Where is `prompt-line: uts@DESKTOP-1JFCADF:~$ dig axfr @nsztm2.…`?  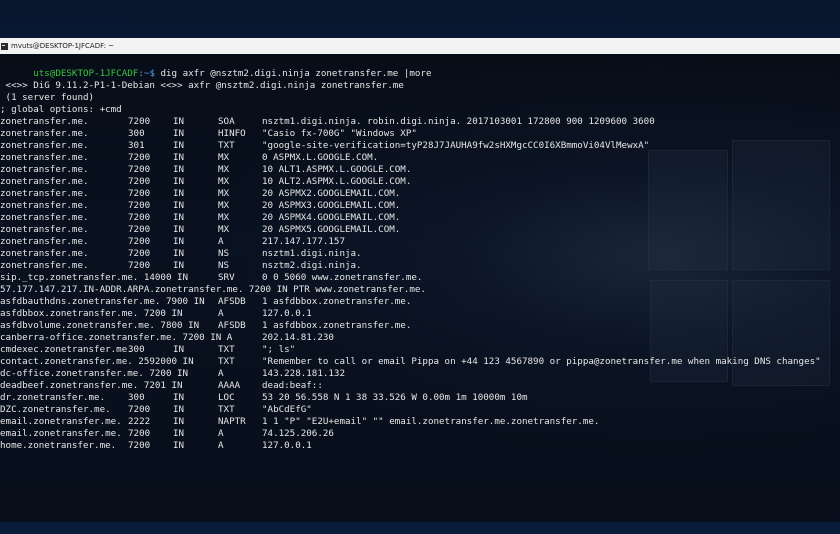 prompt-line: uts@DESKTOP-1JFCADF:~$ dig axfr @nsztm2.… is located at coordinates (215, 67).